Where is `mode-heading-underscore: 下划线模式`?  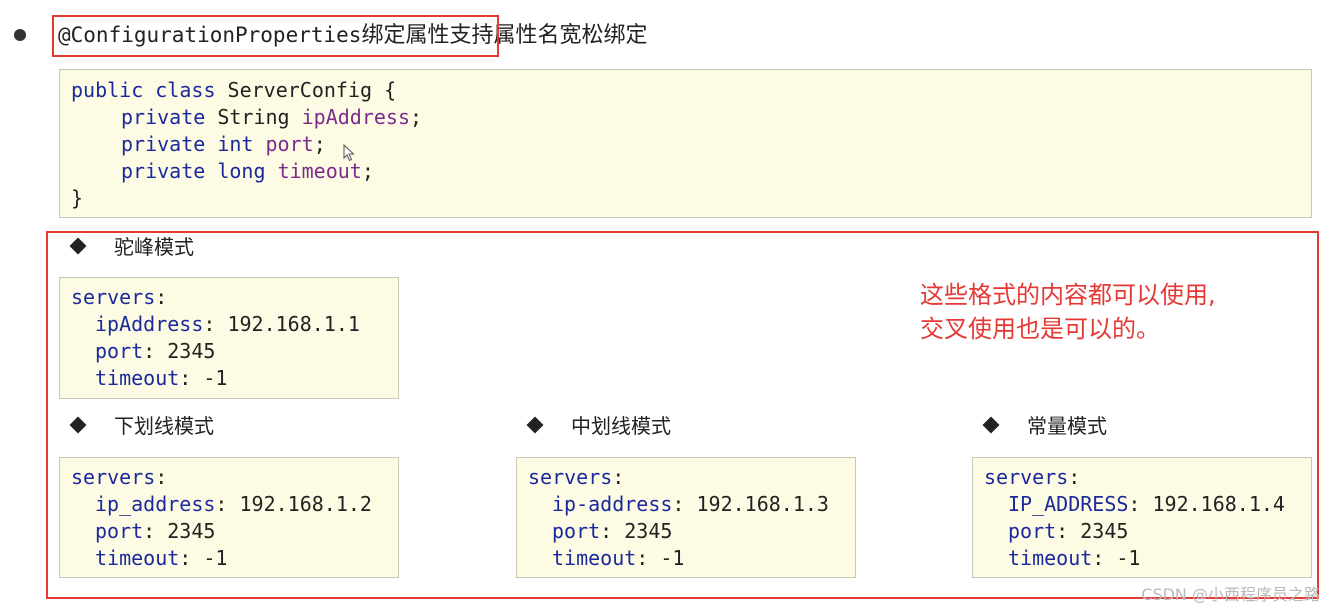 mode-heading-underscore: 下划线模式 is located at coordinates (141, 426).